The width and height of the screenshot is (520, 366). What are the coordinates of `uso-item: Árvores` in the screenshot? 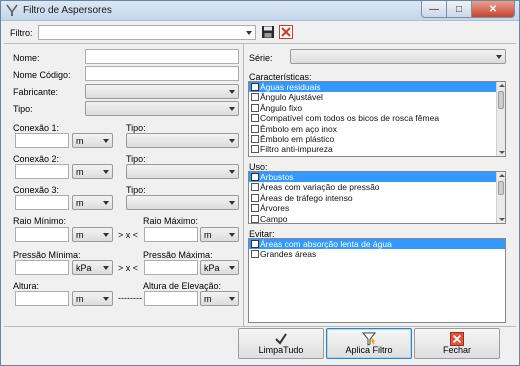 It's located at (377, 208).